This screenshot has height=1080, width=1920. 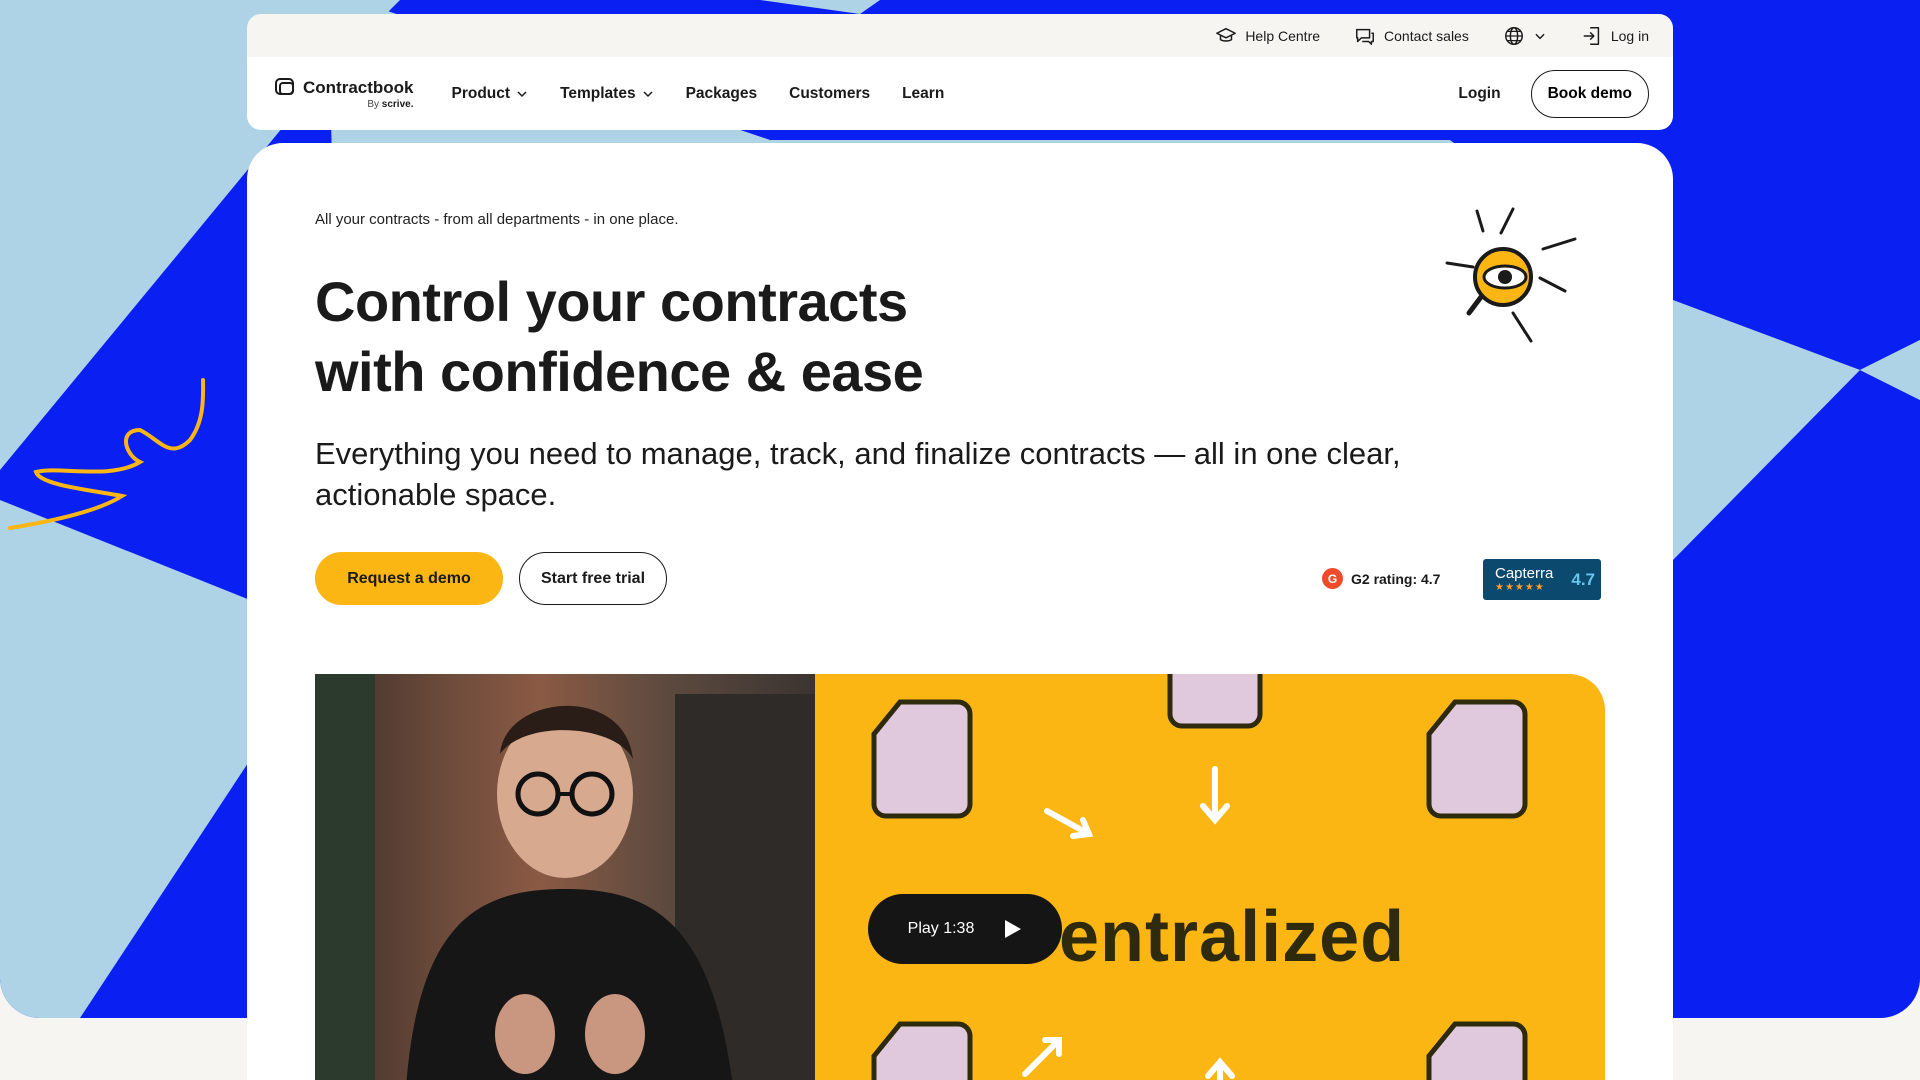 I want to click on video-overlay-word: entralized, so click(x=1232, y=937).